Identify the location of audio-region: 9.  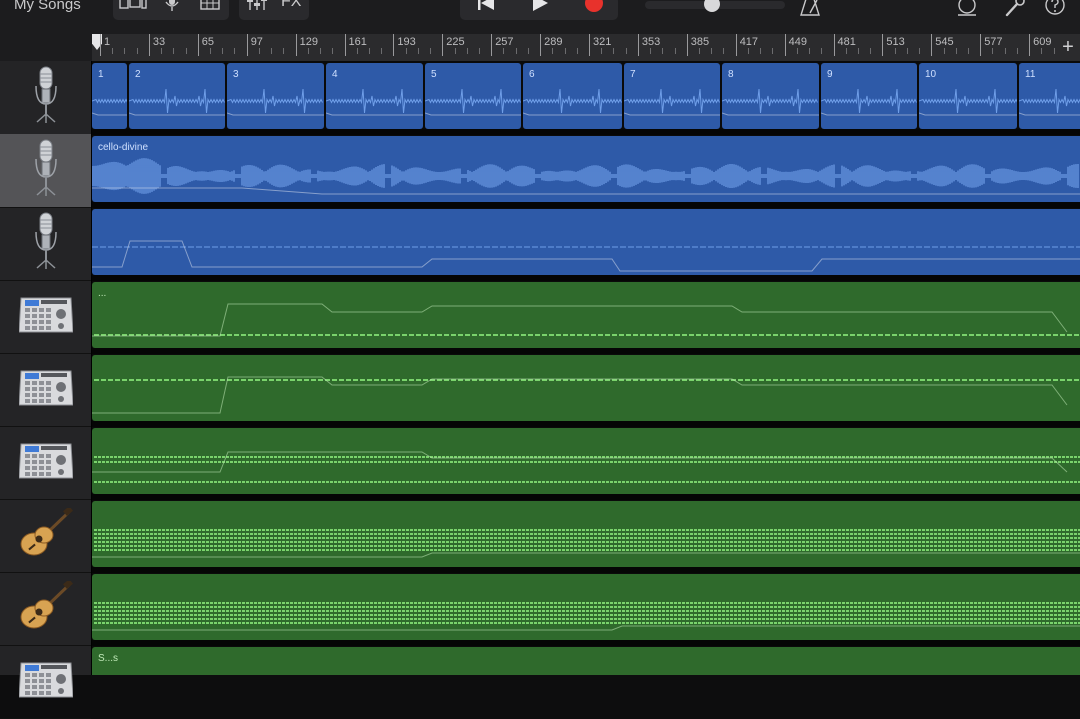
(869, 96).